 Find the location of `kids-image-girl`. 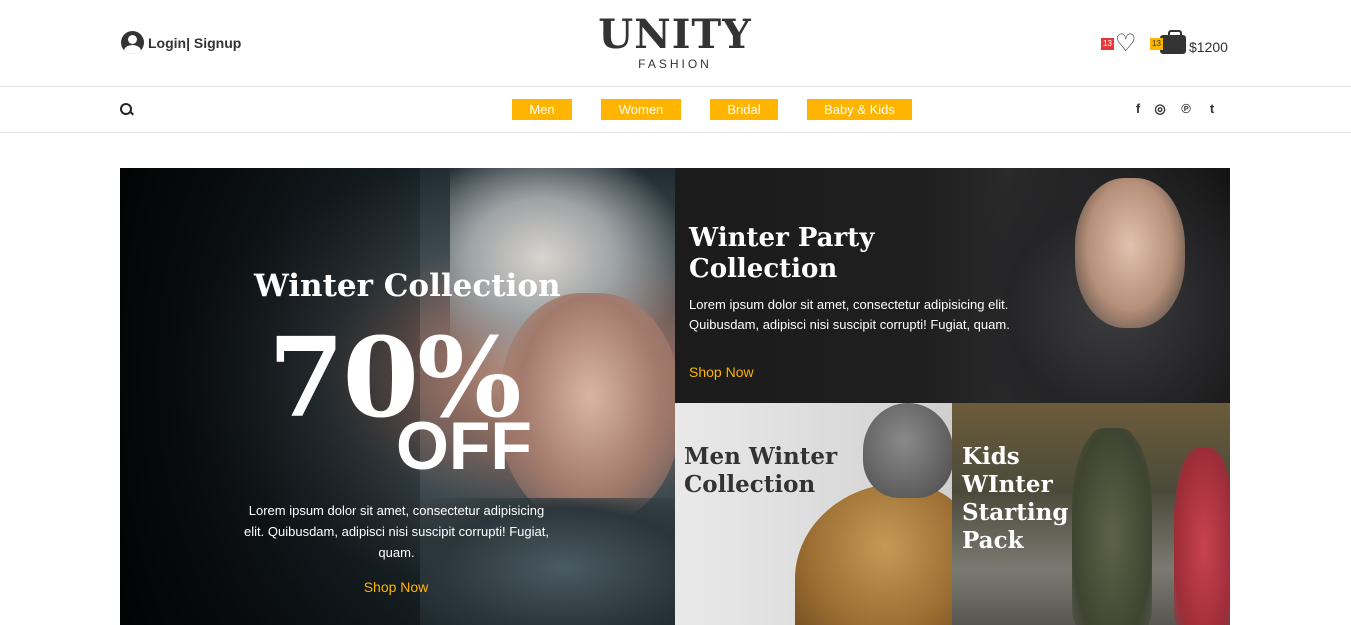

kids-image-girl is located at coordinates (1202, 536).